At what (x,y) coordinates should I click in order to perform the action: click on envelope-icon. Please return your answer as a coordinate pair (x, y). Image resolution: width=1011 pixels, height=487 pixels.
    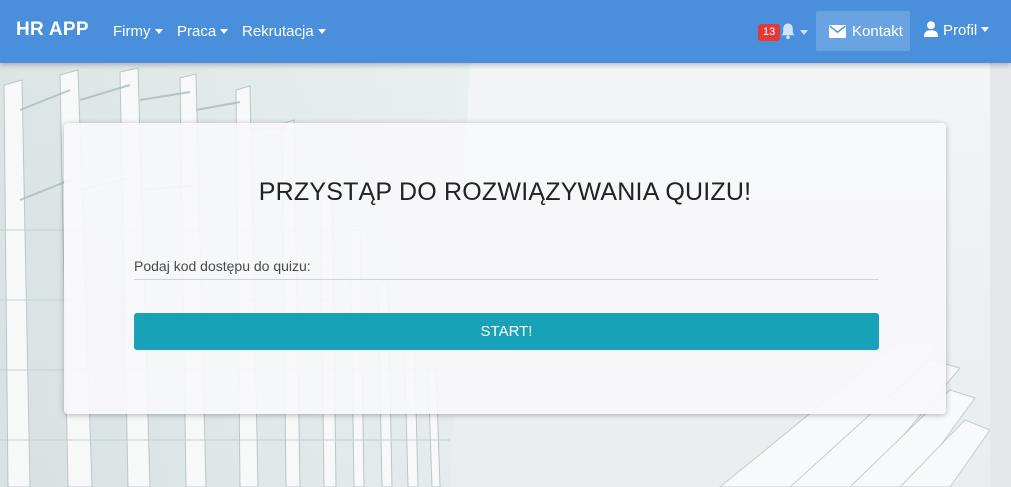
    Looking at the image, I should click on (837, 31).